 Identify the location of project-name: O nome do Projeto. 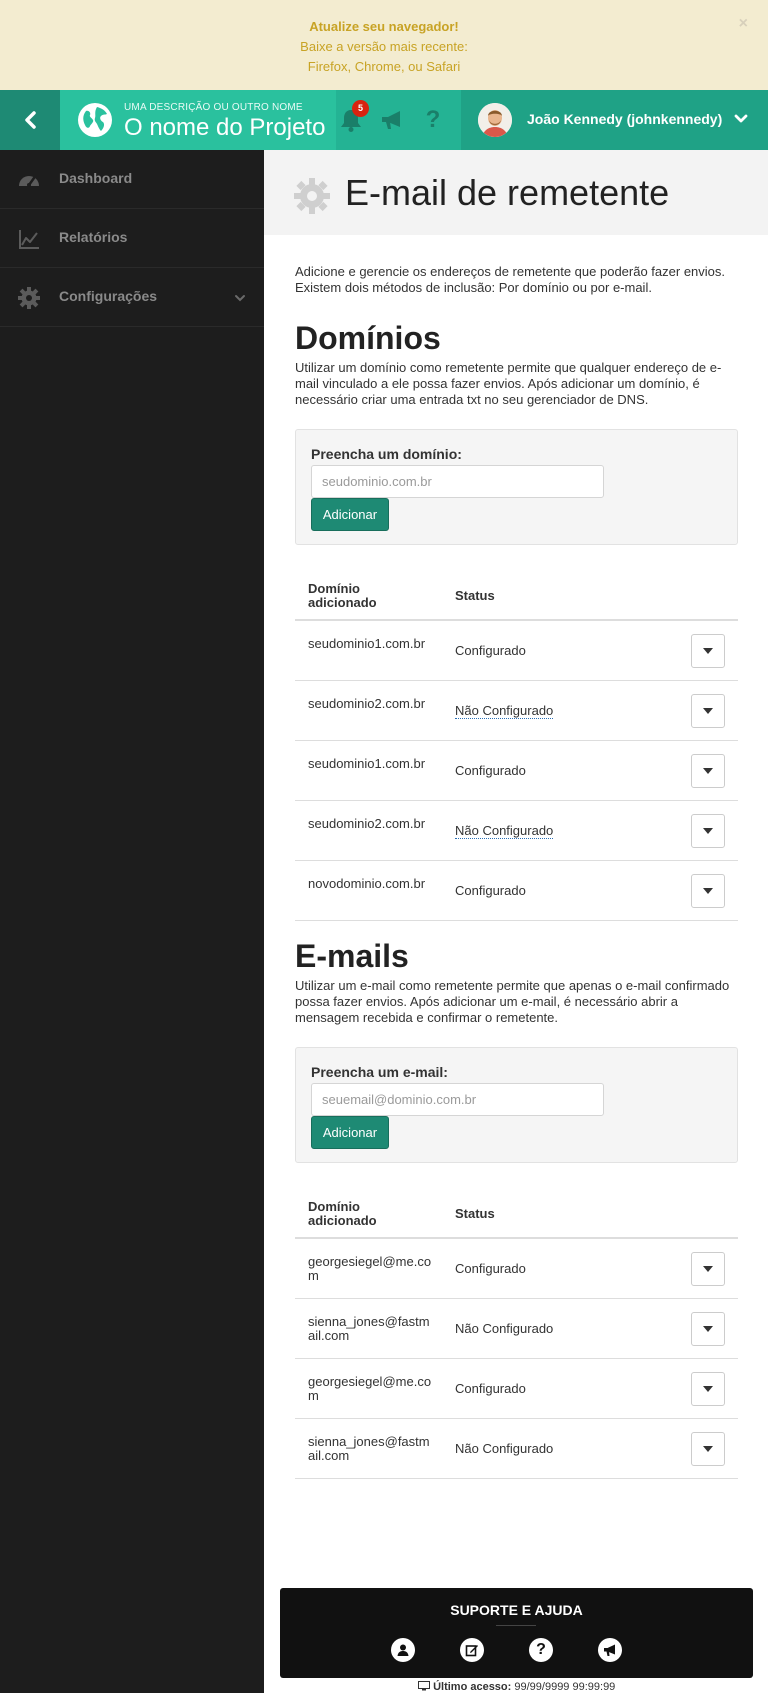
(225, 127).